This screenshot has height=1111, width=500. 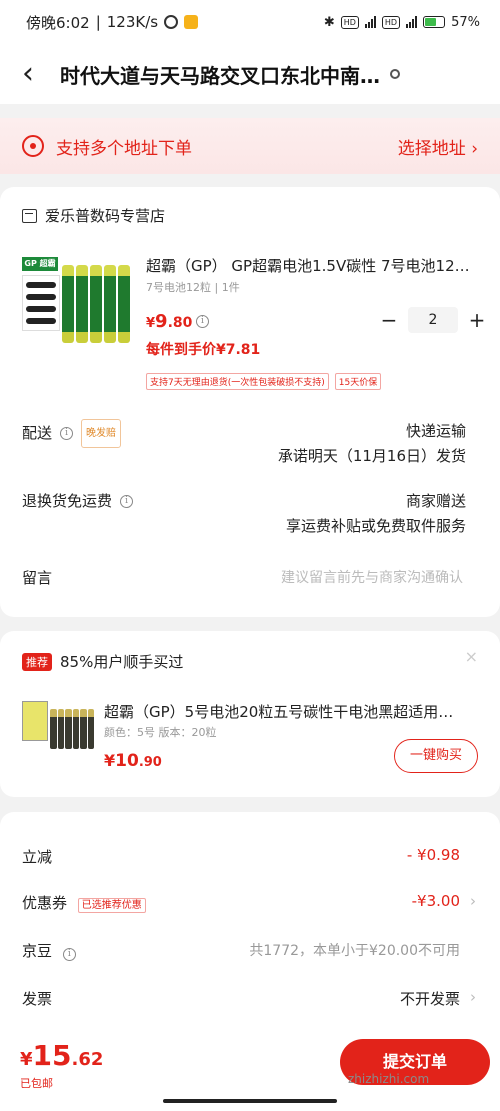 I want to click on multi-address-banner: 支持多个地址下单 选择地址 ›, so click(x=250, y=146).